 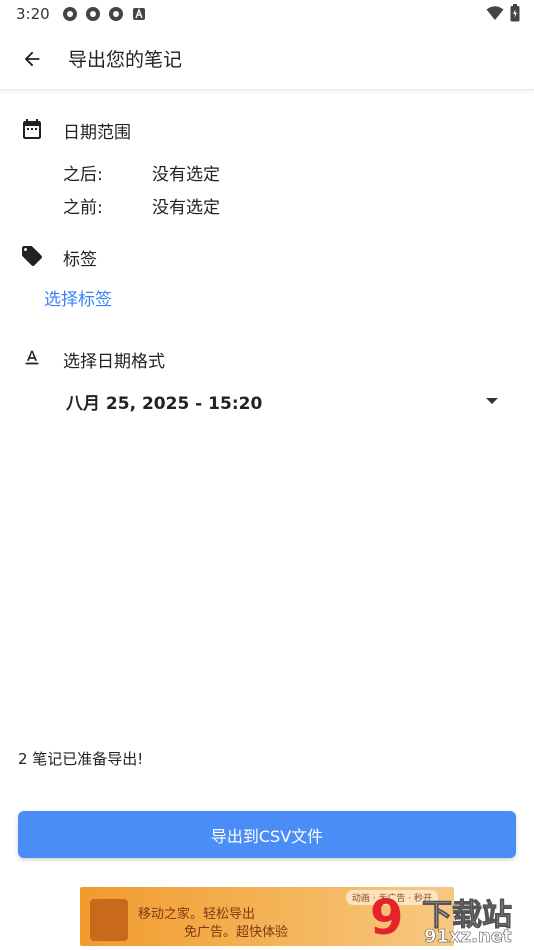 What do you see at coordinates (141, 205) in the screenshot?
I see `date-before-row: 之前: 没有选定` at bounding box center [141, 205].